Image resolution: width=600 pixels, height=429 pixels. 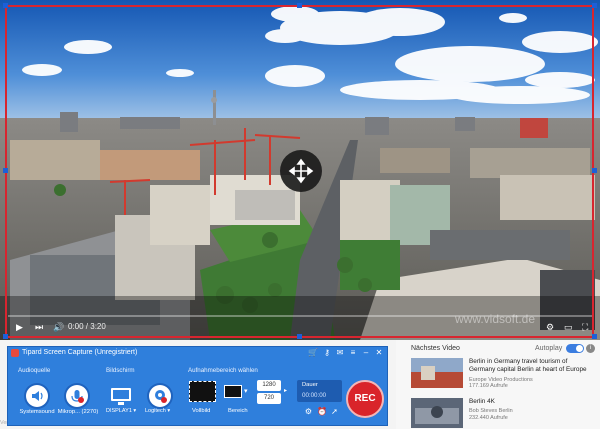 I want to click on resize-handle-bottom-left, so click(x=5, y=336).